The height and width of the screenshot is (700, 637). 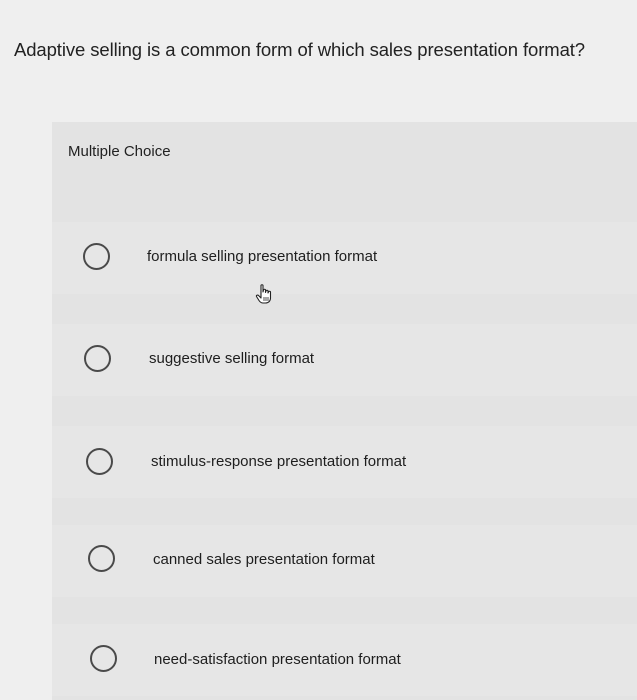 I want to click on question-type-label: Multiple Choice, so click(x=119, y=151).